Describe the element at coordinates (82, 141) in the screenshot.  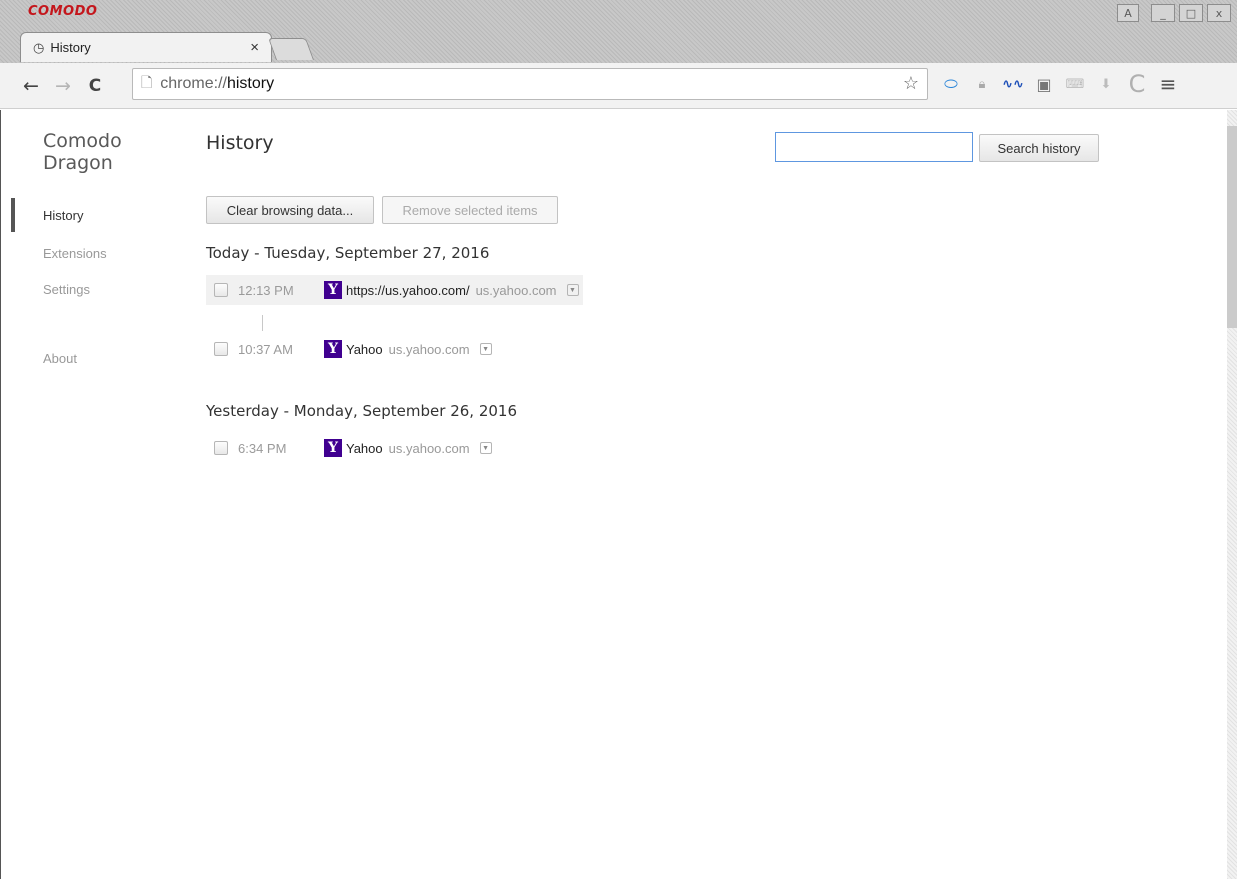
I see `app-title-line1: Comodo` at that location.